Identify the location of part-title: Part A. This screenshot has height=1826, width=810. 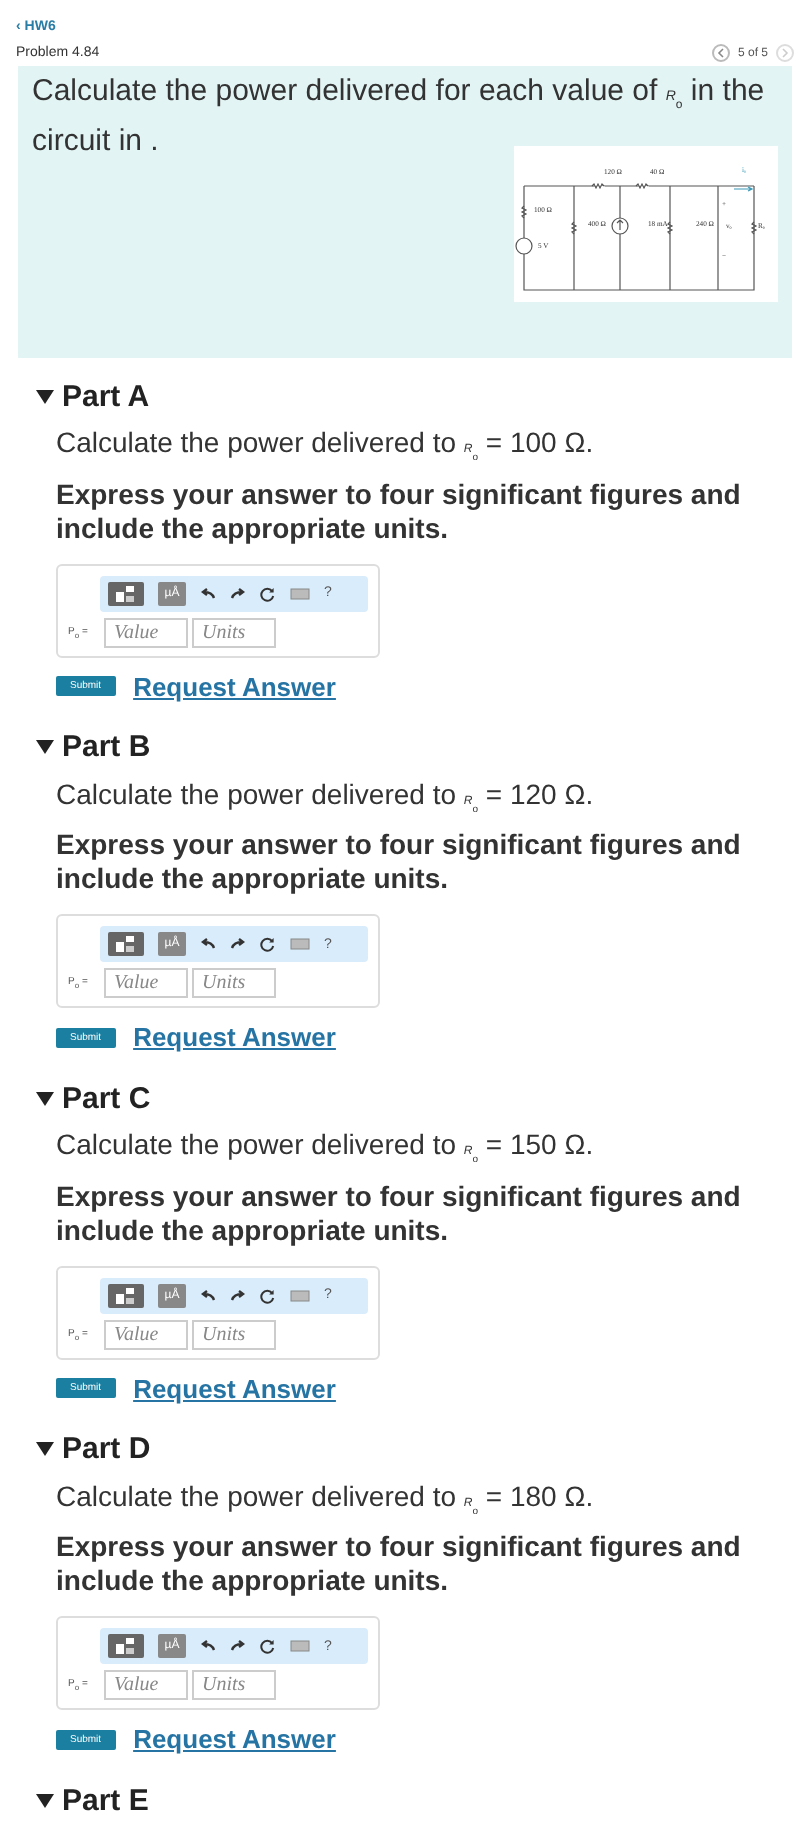
(106, 396).